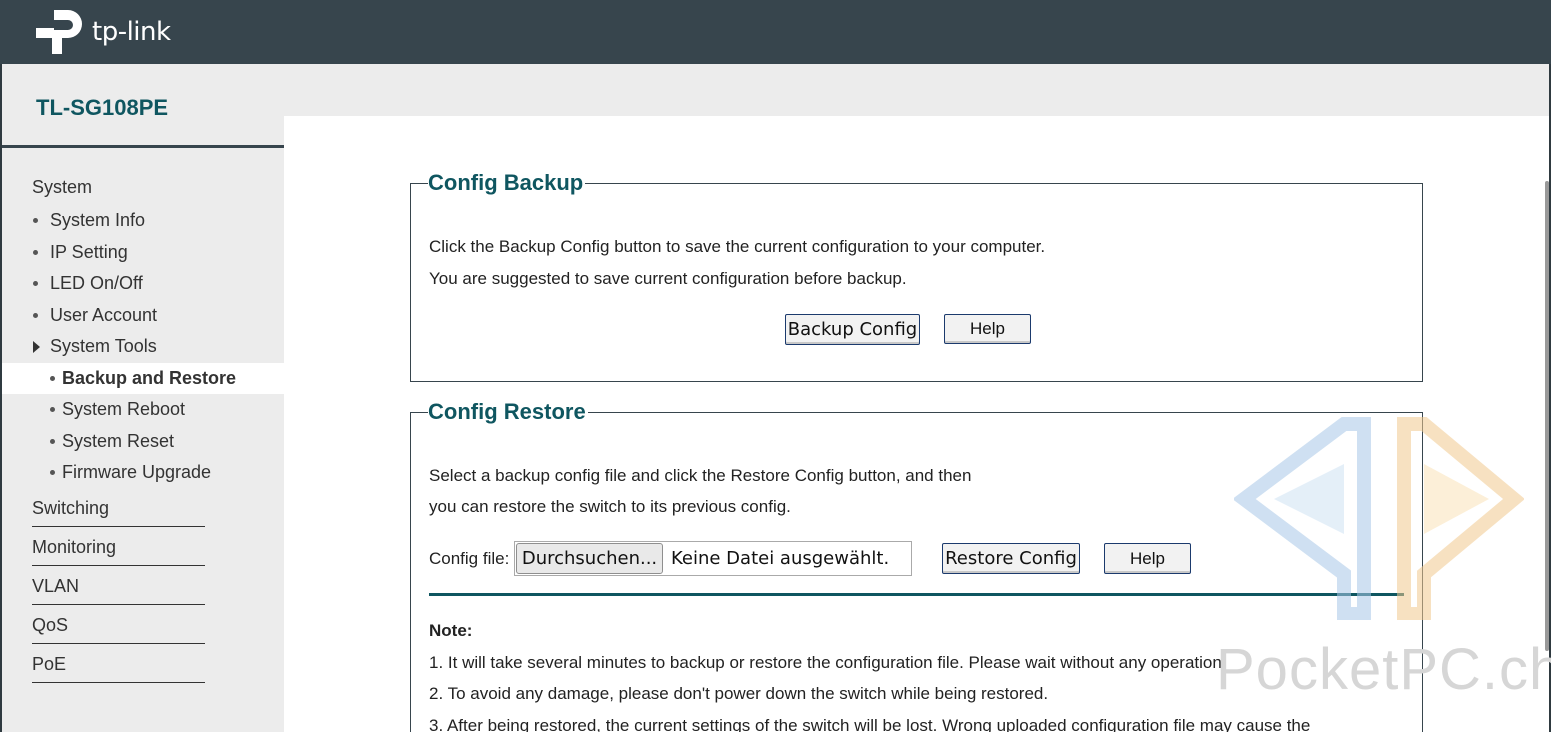  What do you see at coordinates (775, 32) in the screenshot?
I see `top-bar: tp-link` at bounding box center [775, 32].